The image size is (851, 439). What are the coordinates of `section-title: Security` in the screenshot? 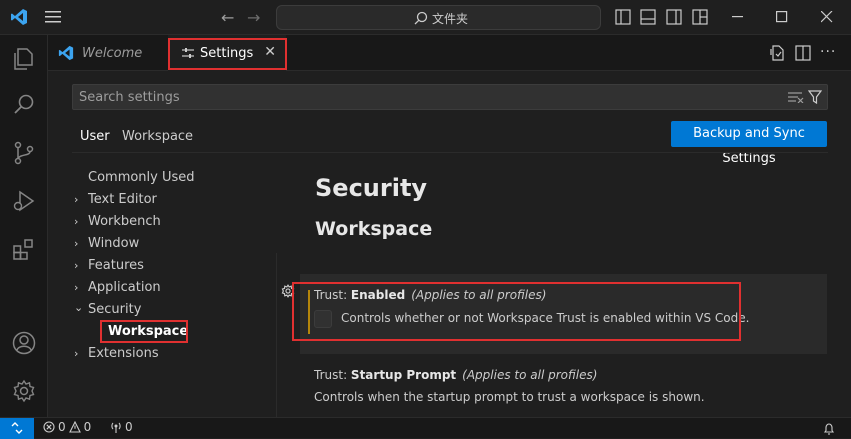 It's located at (371, 188).